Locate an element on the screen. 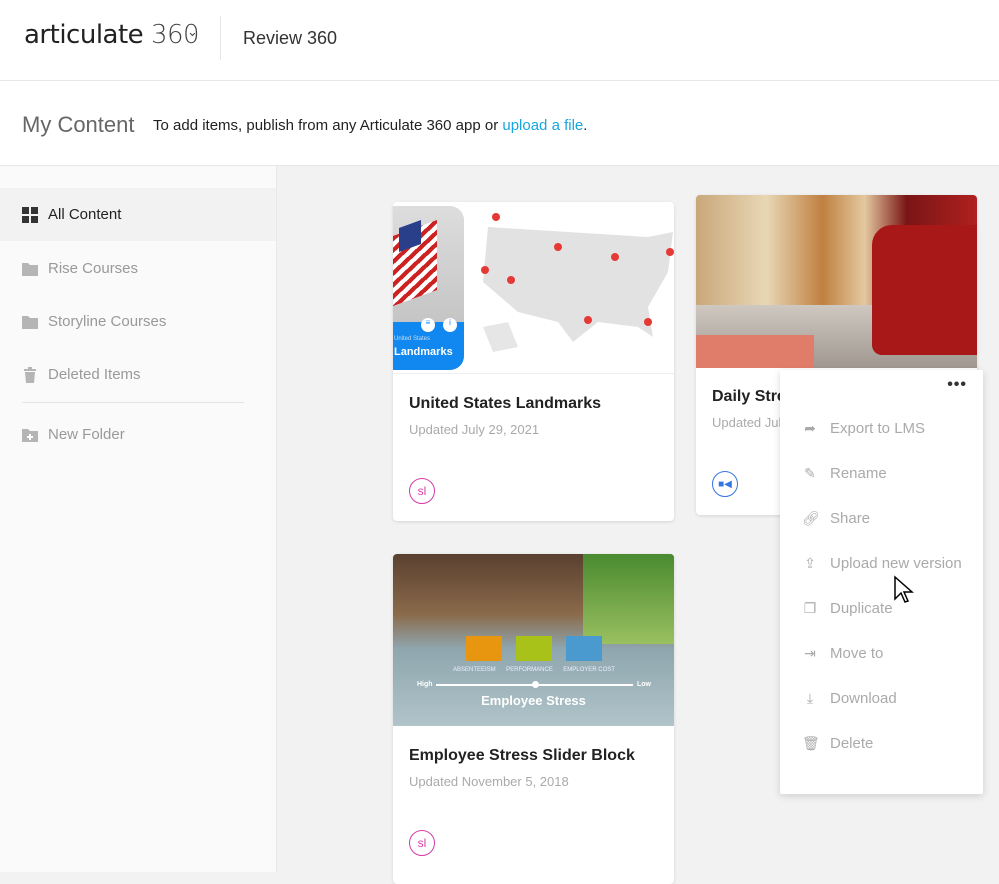 Image resolution: width=999 pixels, height=884 pixels. more-options-icon: ••• is located at coordinates (957, 385).